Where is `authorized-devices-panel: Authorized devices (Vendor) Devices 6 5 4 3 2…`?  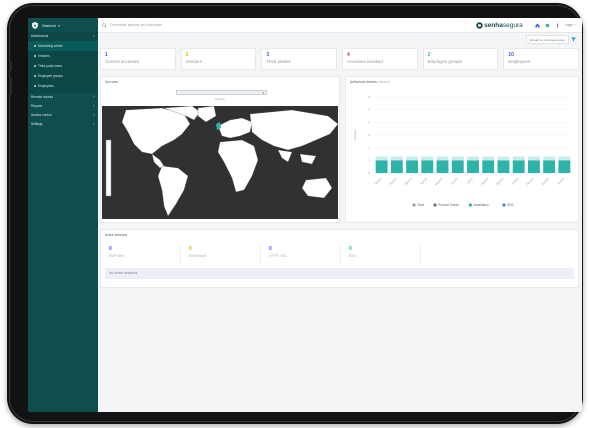 authorized-devices-panel: Authorized devices (Vendor) Devices 6 5 4 3 2… is located at coordinates (462, 149).